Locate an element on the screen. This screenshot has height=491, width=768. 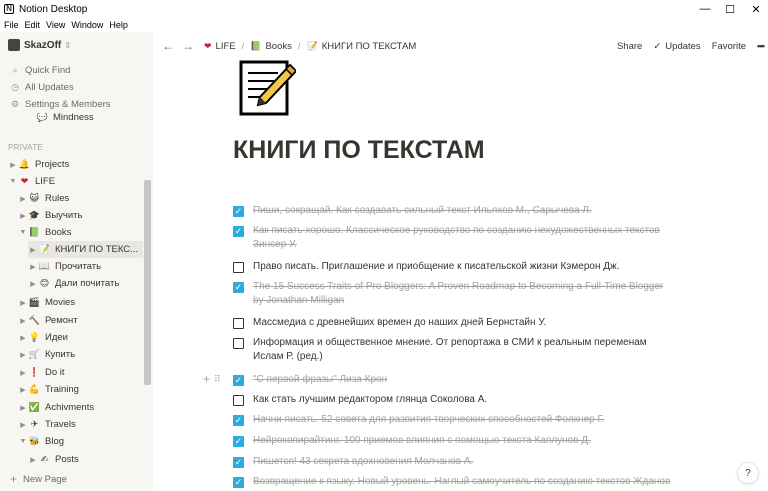
sidebar-item-prochitat: ▶ 📖 Прочитать is located at coordinates (90, 266).